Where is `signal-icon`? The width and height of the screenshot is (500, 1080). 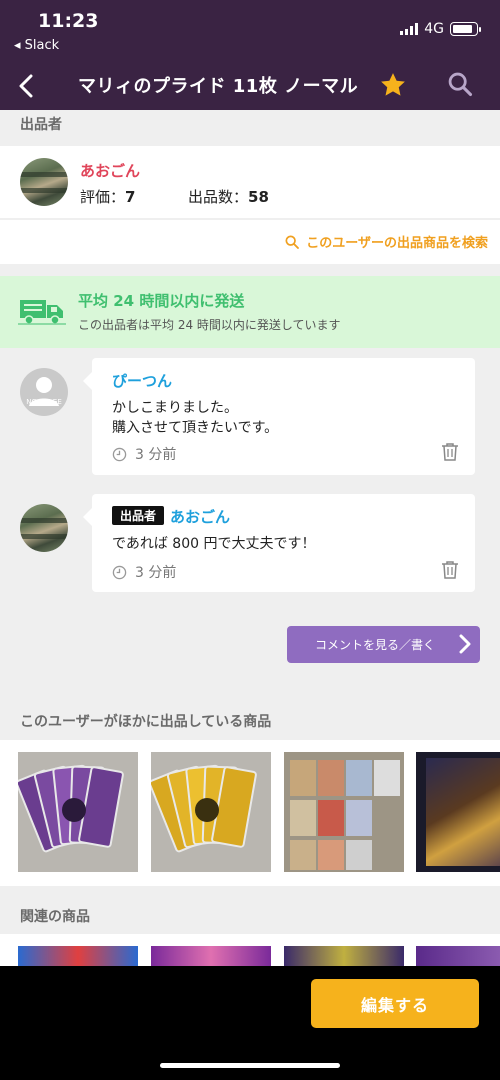
signal-icon is located at coordinates (409, 29).